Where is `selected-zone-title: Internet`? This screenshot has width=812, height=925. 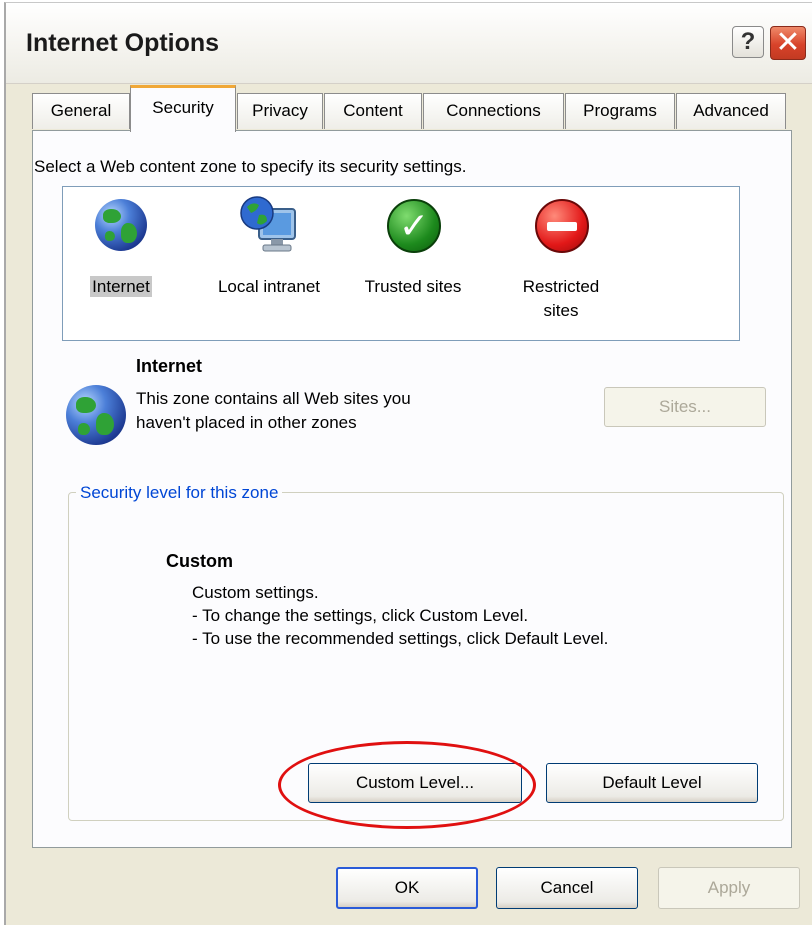
selected-zone-title: Internet is located at coordinates (169, 366).